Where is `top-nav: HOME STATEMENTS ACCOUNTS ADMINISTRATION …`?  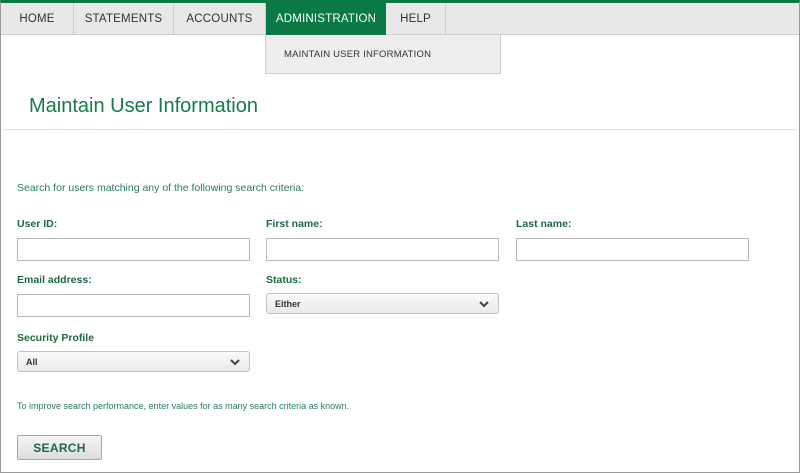 top-nav: HOME STATEMENTS ACCOUNTS ADMINISTRATION … is located at coordinates (400, 19).